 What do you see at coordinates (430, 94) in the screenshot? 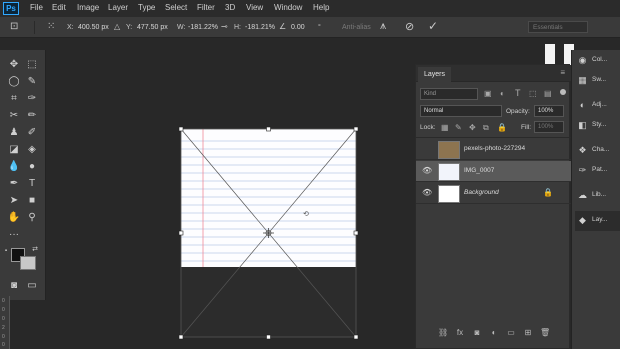
I see `kind-placeholder: Kind` at bounding box center [430, 94].